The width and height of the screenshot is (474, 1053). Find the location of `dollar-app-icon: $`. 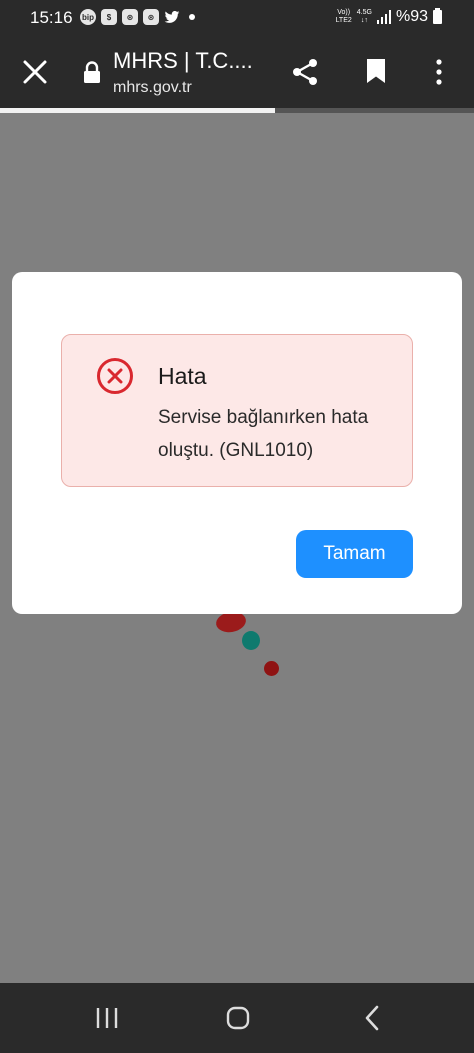

dollar-app-icon: $ is located at coordinates (109, 17).